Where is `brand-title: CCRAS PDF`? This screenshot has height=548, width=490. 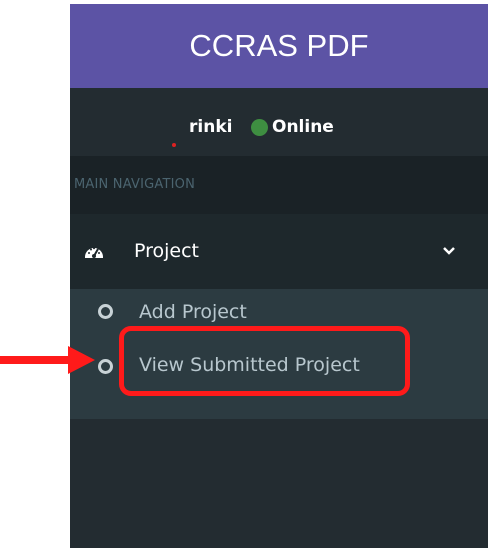 brand-title: CCRAS PDF is located at coordinates (279, 46).